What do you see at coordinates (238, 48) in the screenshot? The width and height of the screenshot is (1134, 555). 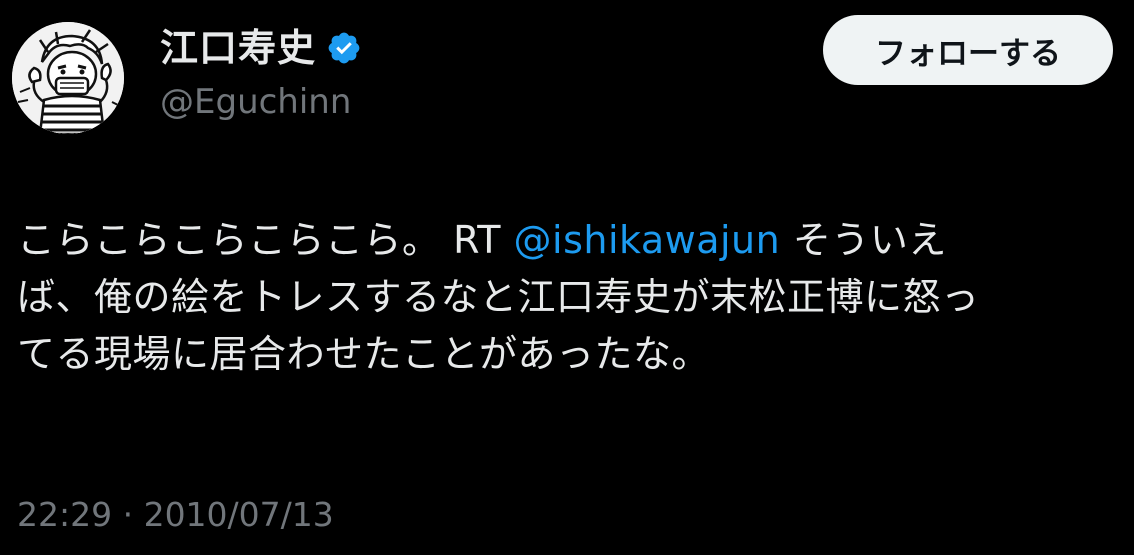 I see `author-display-name: 江口寿史` at bounding box center [238, 48].